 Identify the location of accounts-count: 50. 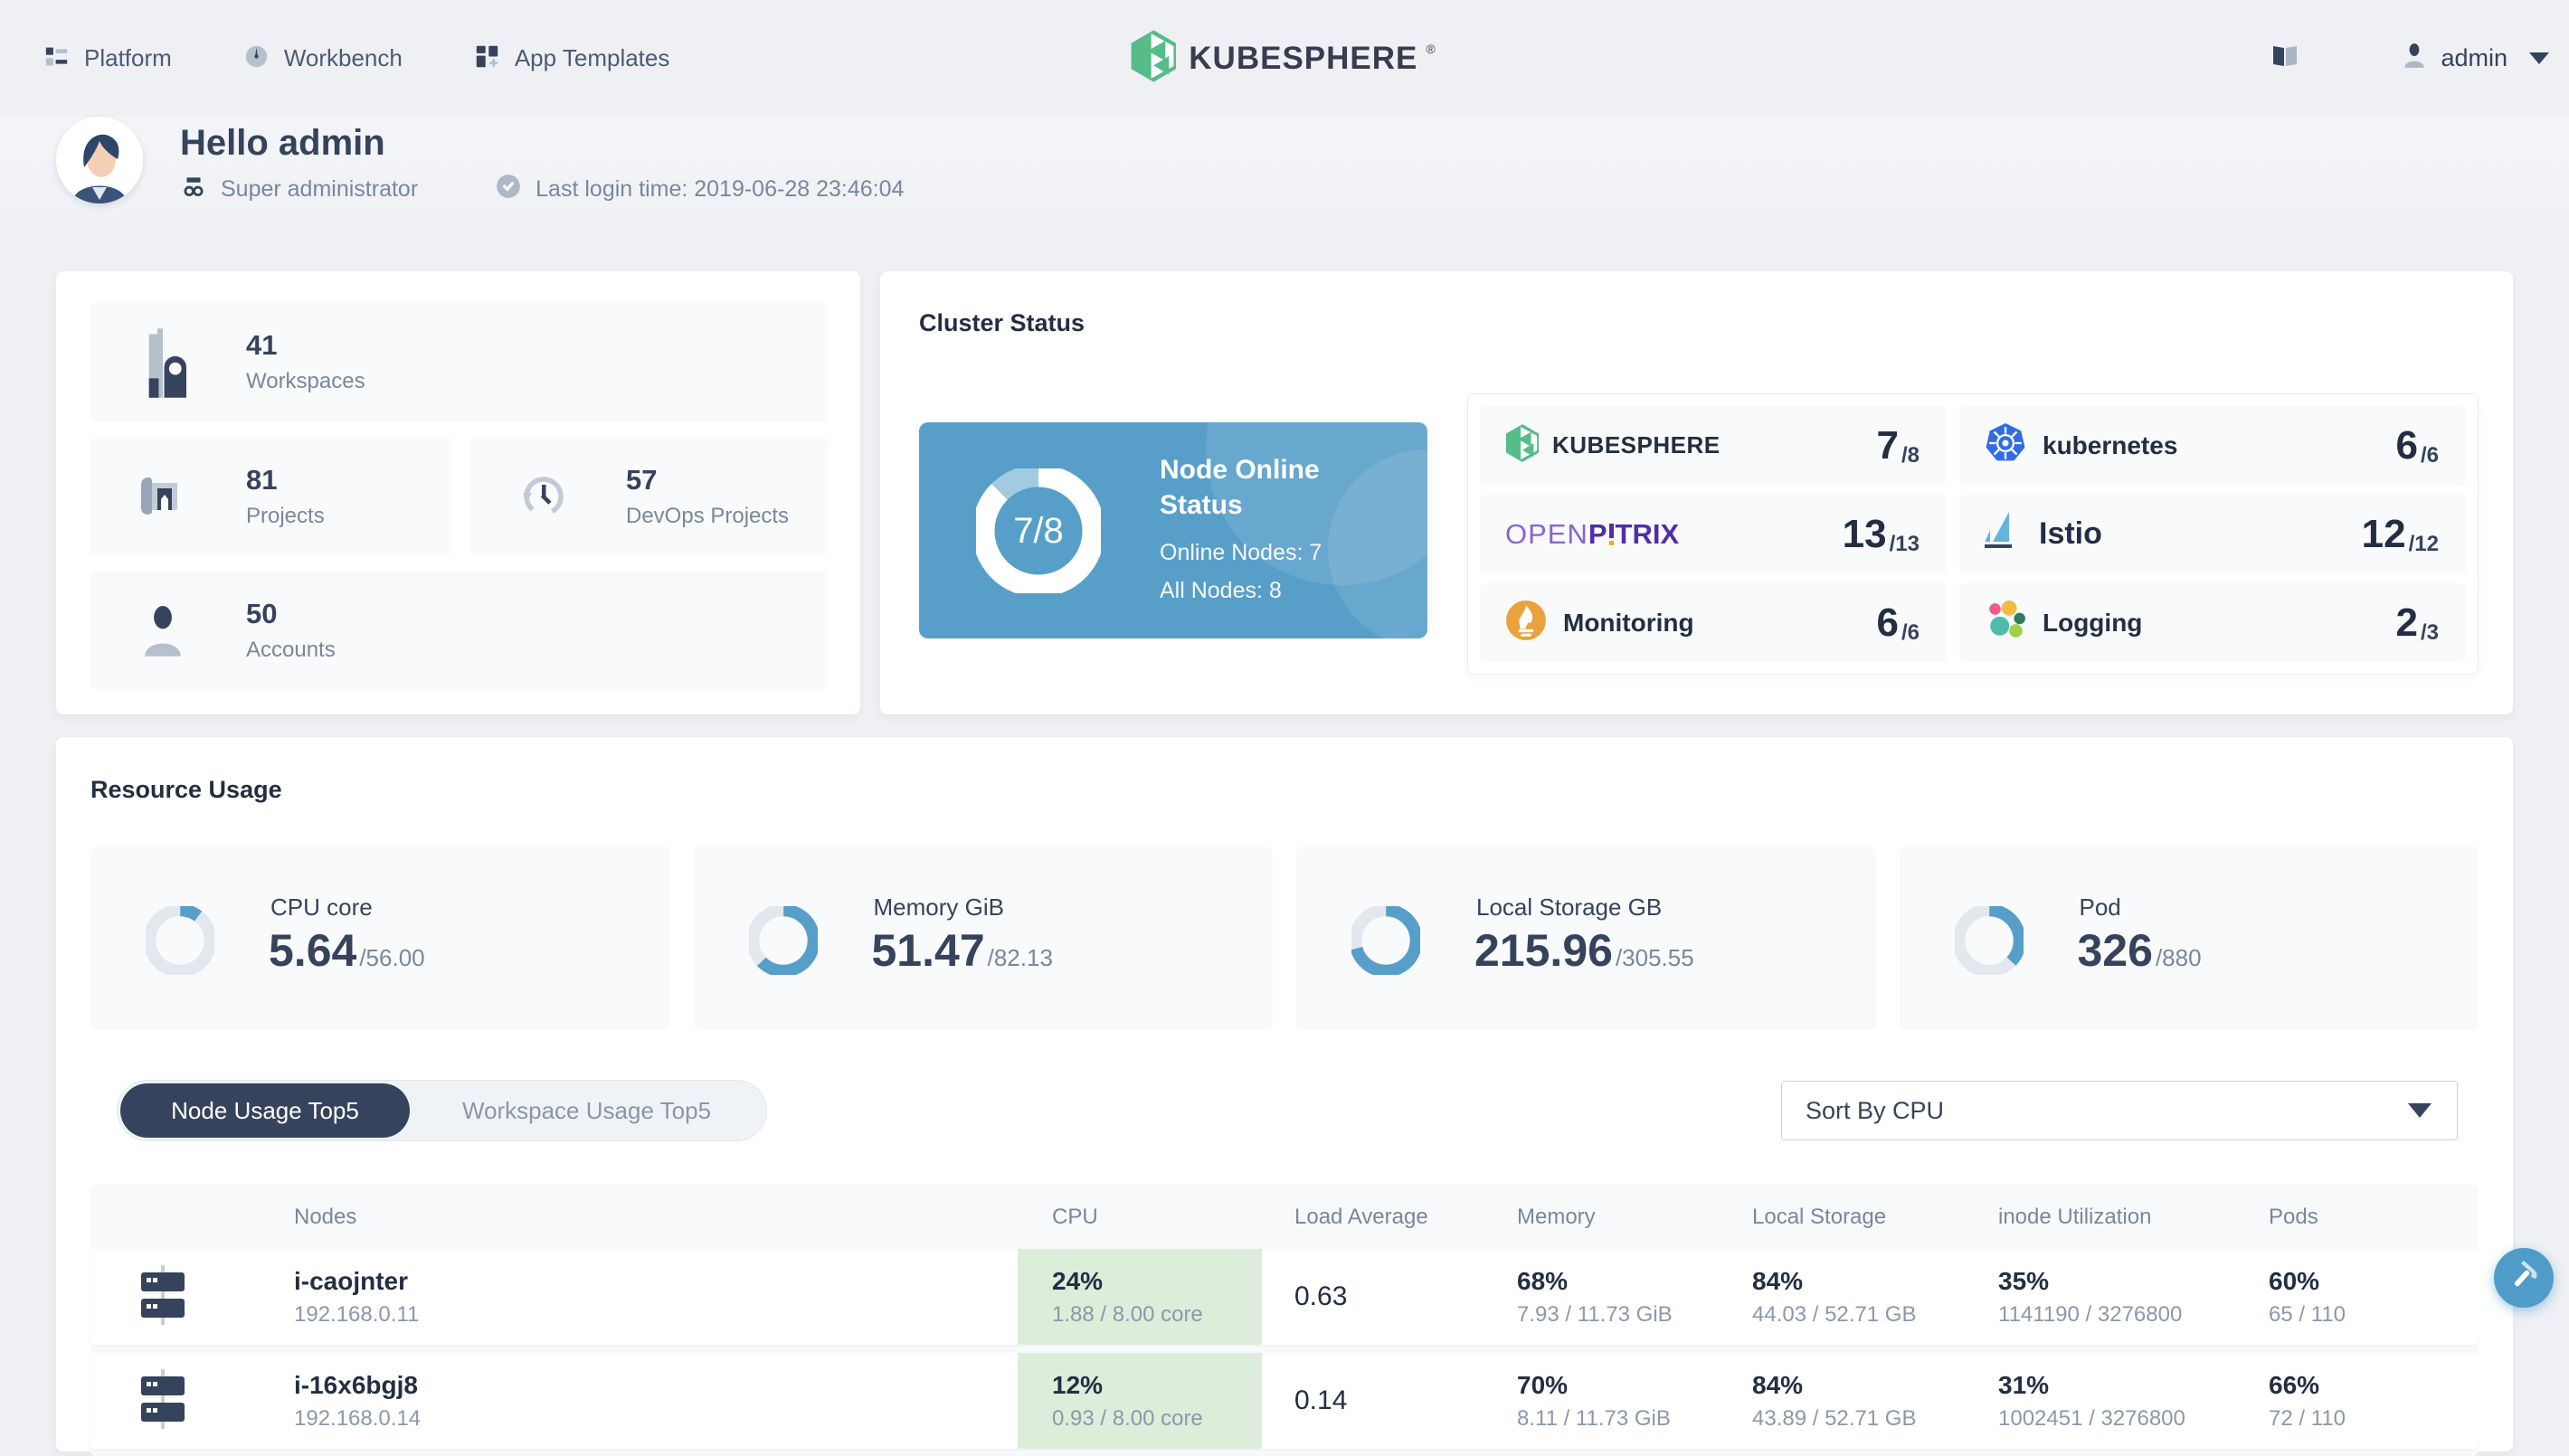
(262, 613).